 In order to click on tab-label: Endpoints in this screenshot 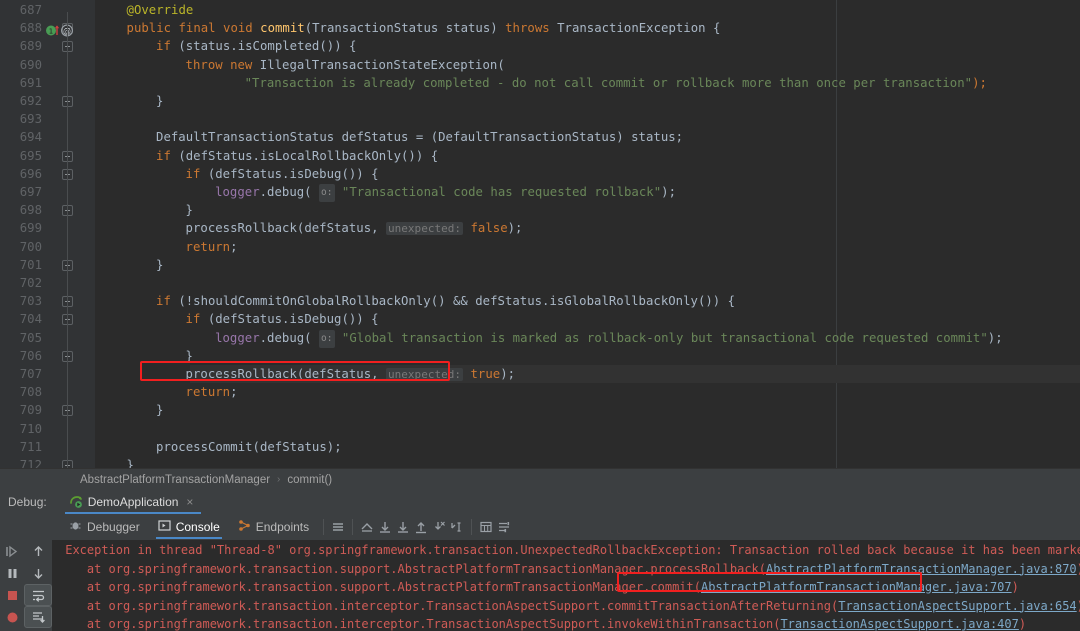, I will do `click(282, 527)`.